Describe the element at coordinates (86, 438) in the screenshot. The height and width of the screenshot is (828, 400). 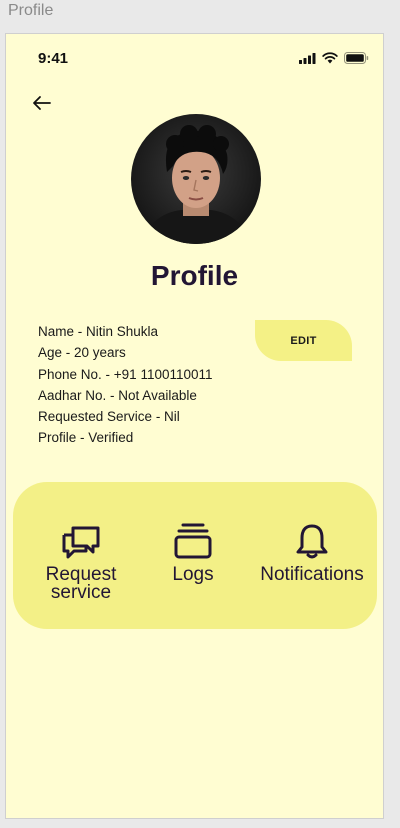
I see `profile-status: Profile - Verified` at that location.